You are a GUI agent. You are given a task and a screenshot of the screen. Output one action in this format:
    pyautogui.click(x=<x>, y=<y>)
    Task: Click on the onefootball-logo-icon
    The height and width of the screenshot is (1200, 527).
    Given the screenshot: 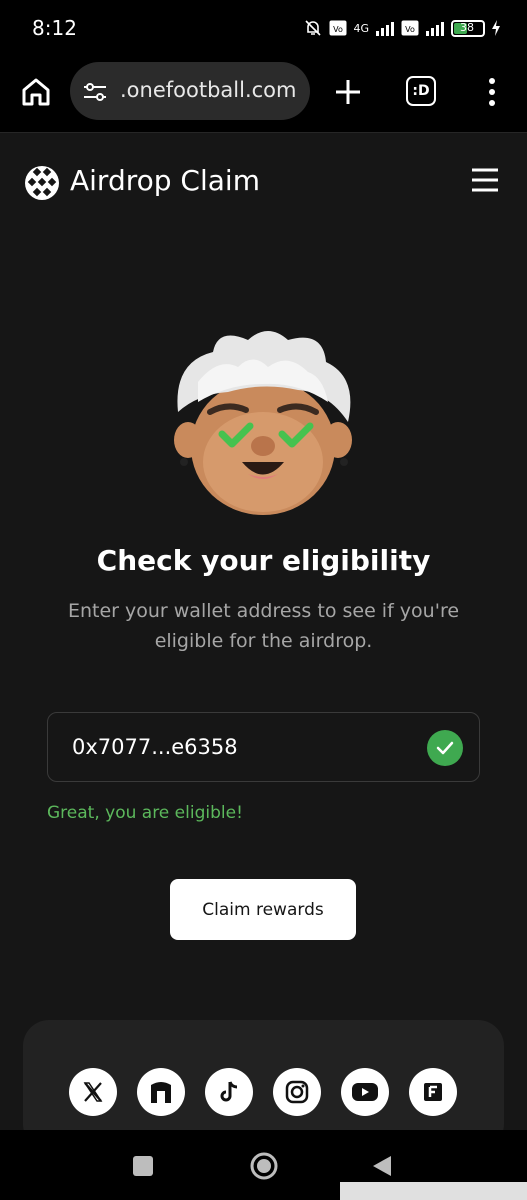 What is the action you would take?
    pyautogui.click(x=42, y=183)
    